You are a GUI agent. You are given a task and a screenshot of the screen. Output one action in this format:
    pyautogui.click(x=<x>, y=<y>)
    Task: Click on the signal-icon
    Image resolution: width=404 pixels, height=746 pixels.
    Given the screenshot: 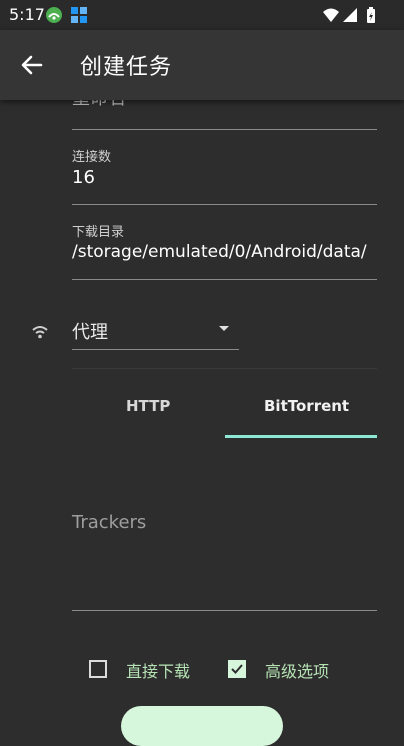 What is the action you would take?
    pyautogui.click(x=350, y=15)
    